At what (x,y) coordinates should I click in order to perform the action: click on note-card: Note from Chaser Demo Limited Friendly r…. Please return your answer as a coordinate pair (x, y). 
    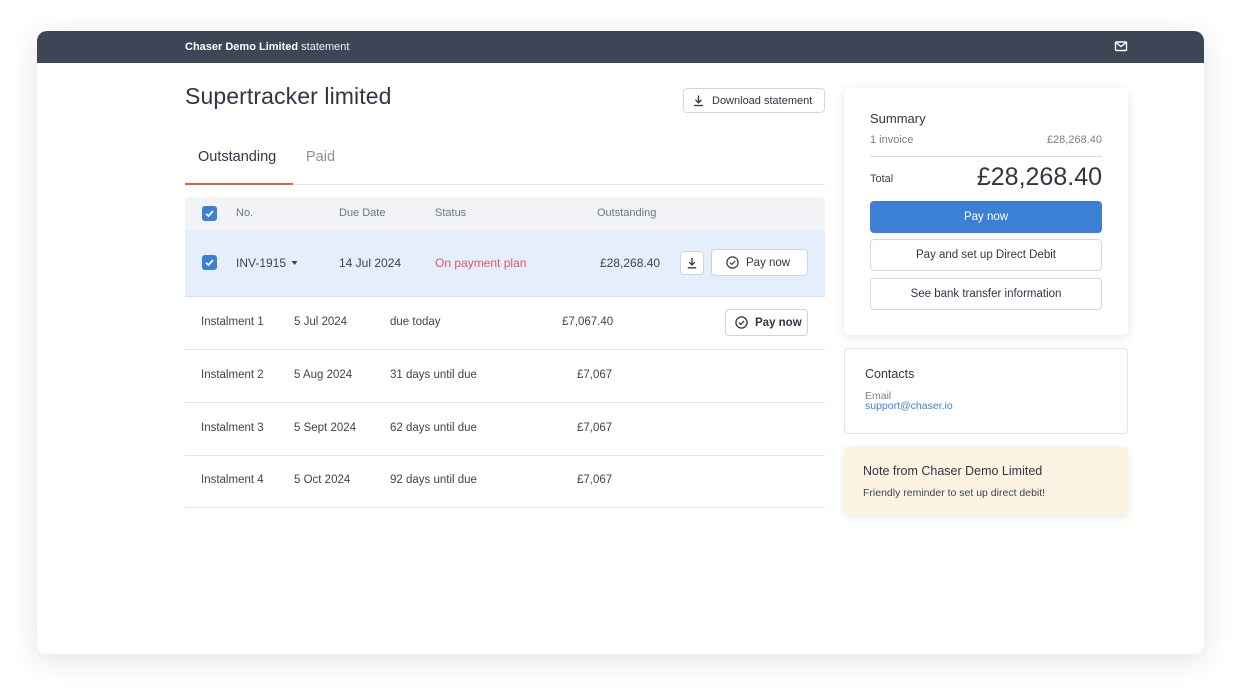
    Looking at the image, I should click on (986, 481).